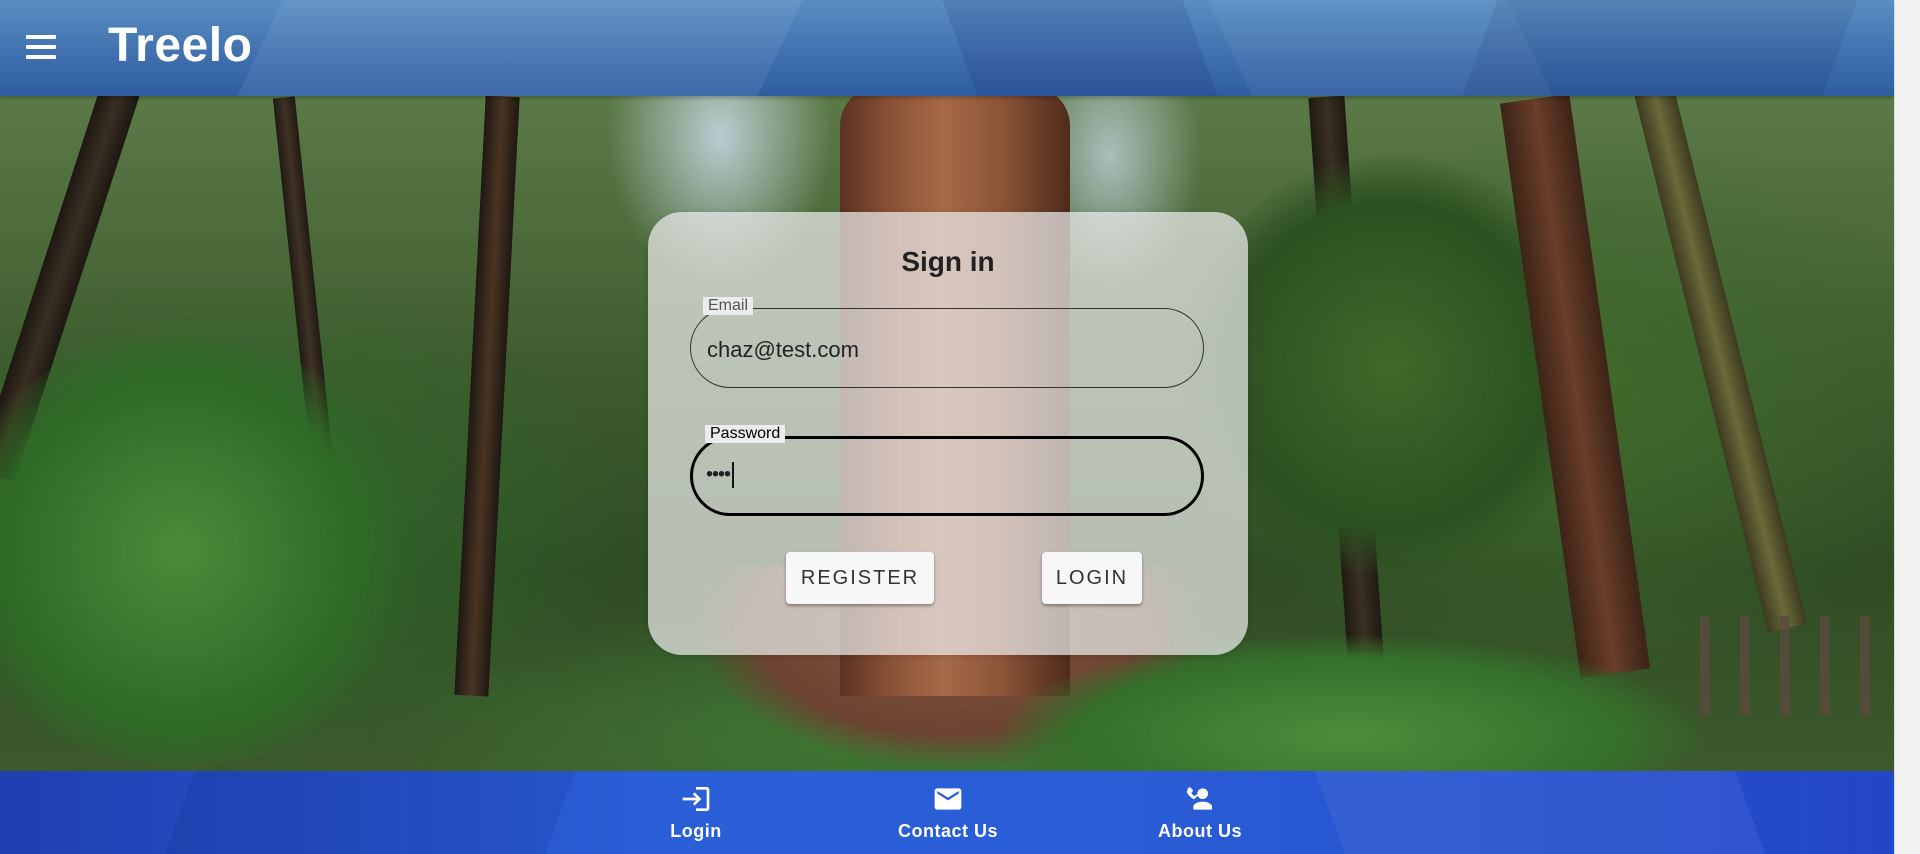 The image size is (1920, 854). I want to click on wooden-fence, so click(1797, 666).